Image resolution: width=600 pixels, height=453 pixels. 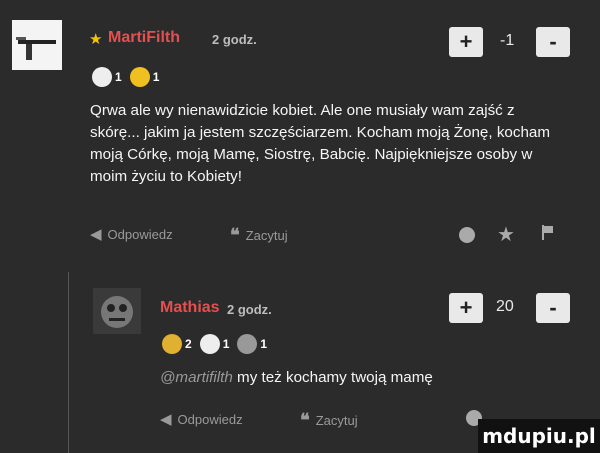 What do you see at coordinates (507, 40) in the screenshot?
I see `score: -1` at bounding box center [507, 40].